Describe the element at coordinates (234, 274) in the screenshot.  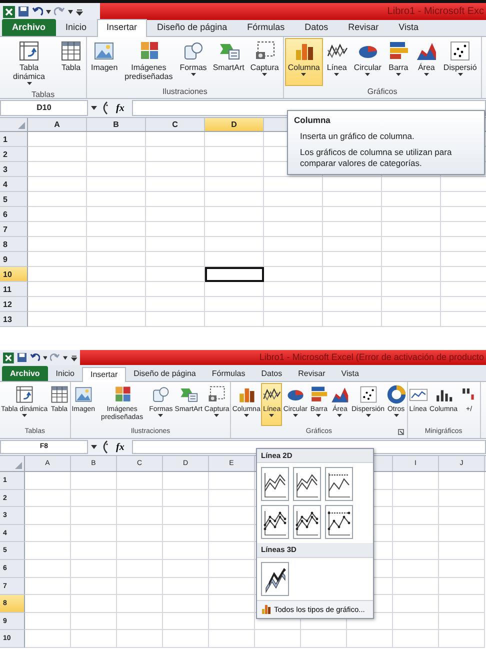
I see `active-cell` at that location.